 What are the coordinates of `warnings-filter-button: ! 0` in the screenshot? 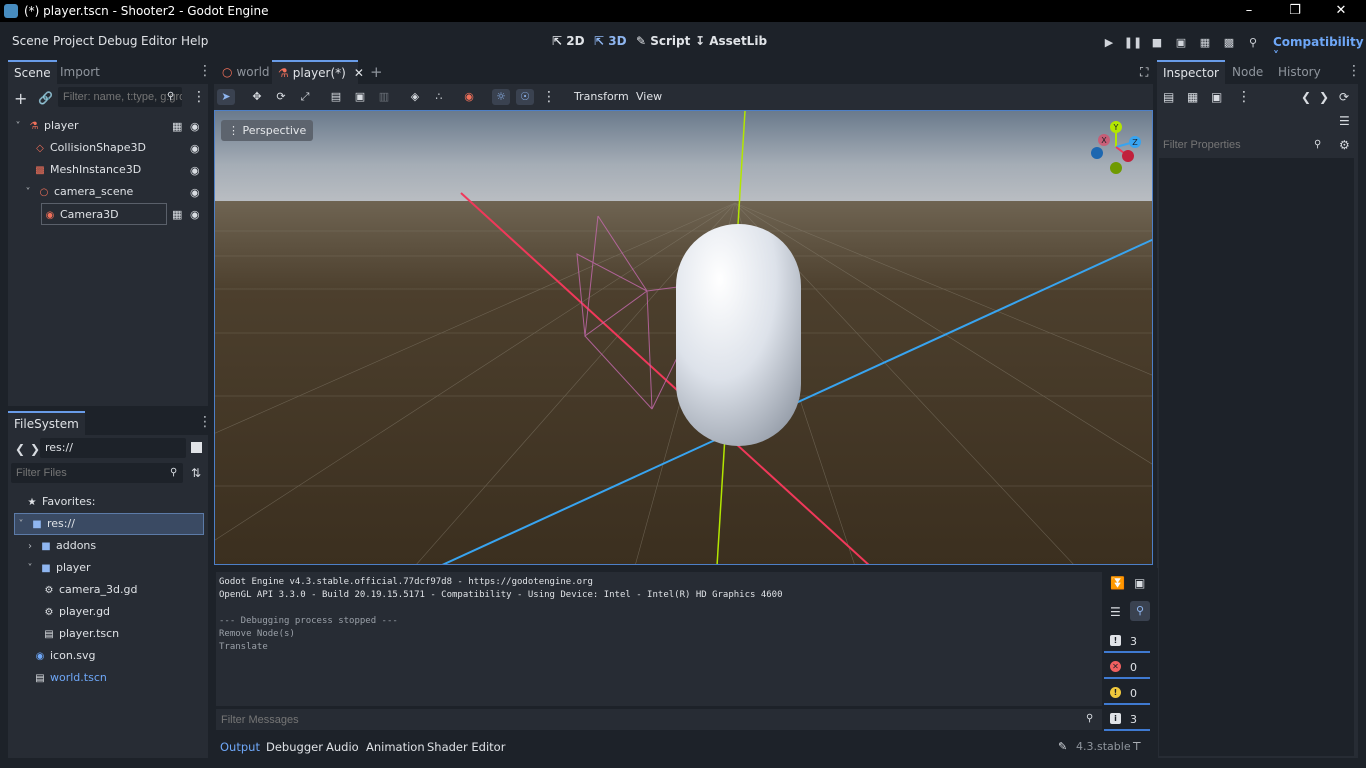 It's located at (1127, 694).